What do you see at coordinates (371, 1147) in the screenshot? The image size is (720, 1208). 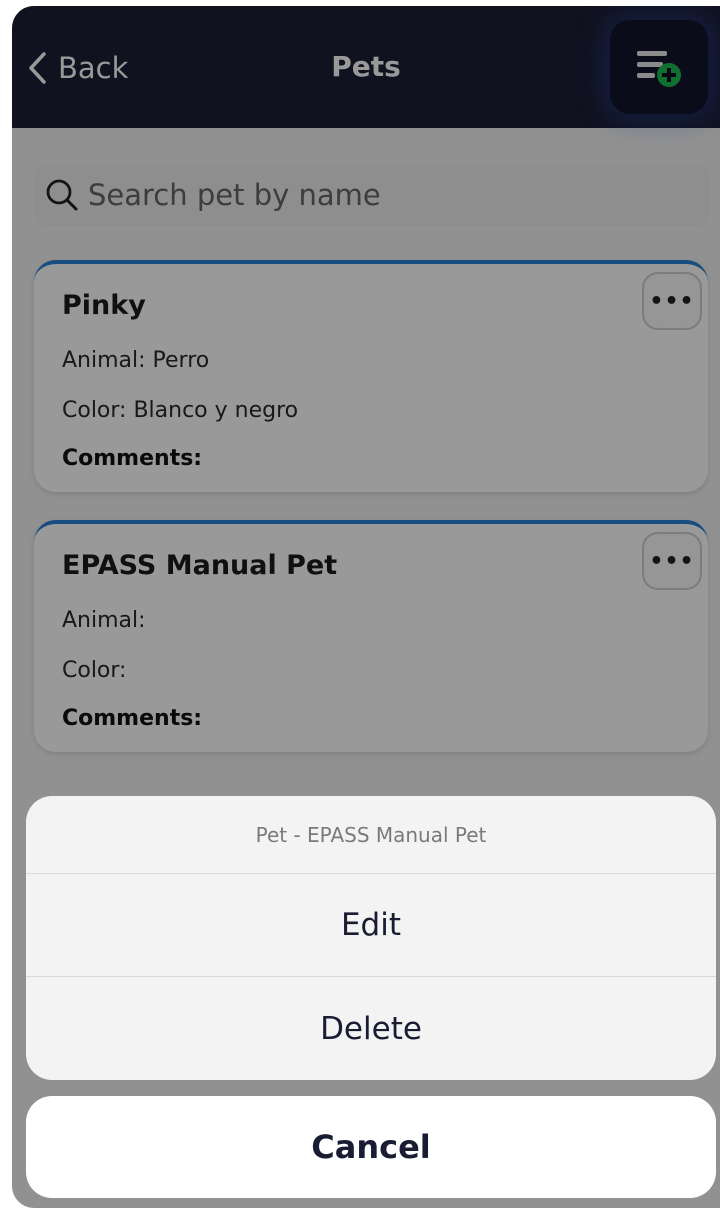 I see `cancel-button: Cancel` at bounding box center [371, 1147].